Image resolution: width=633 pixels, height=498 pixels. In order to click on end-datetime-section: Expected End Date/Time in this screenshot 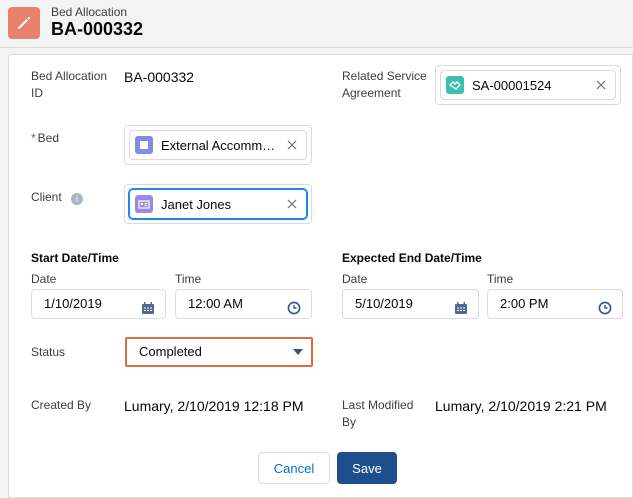, I will do `click(412, 258)`.